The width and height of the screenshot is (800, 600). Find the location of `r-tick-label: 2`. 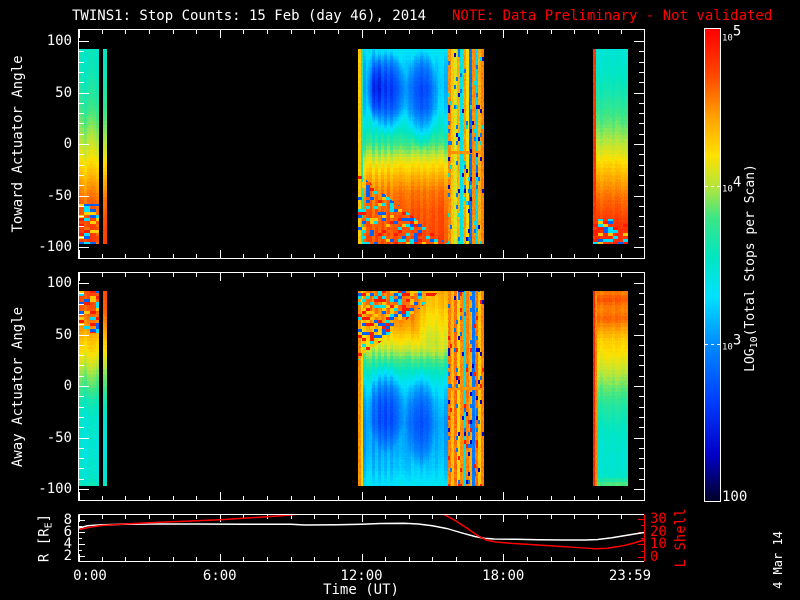

r-tick-label: 2 is located at coordinates (67, 556).